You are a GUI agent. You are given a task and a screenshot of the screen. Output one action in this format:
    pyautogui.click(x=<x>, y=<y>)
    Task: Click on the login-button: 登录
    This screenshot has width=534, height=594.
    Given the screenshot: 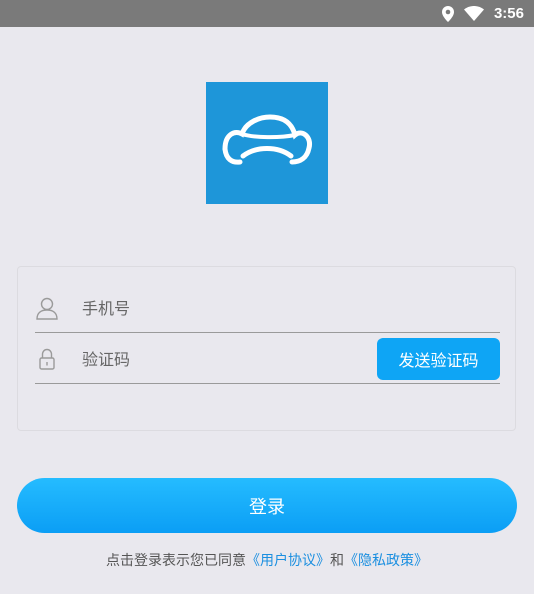 What is the action you would take?
    pyautogui.click(x=267, y=505)
    